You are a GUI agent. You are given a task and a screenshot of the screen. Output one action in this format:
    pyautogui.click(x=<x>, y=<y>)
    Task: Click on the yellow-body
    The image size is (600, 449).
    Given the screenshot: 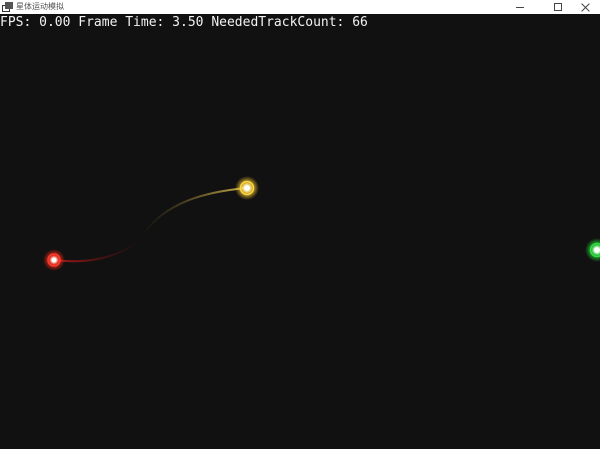 What is the action you would take?
    pyautogui.click(x=247, y=188)
    